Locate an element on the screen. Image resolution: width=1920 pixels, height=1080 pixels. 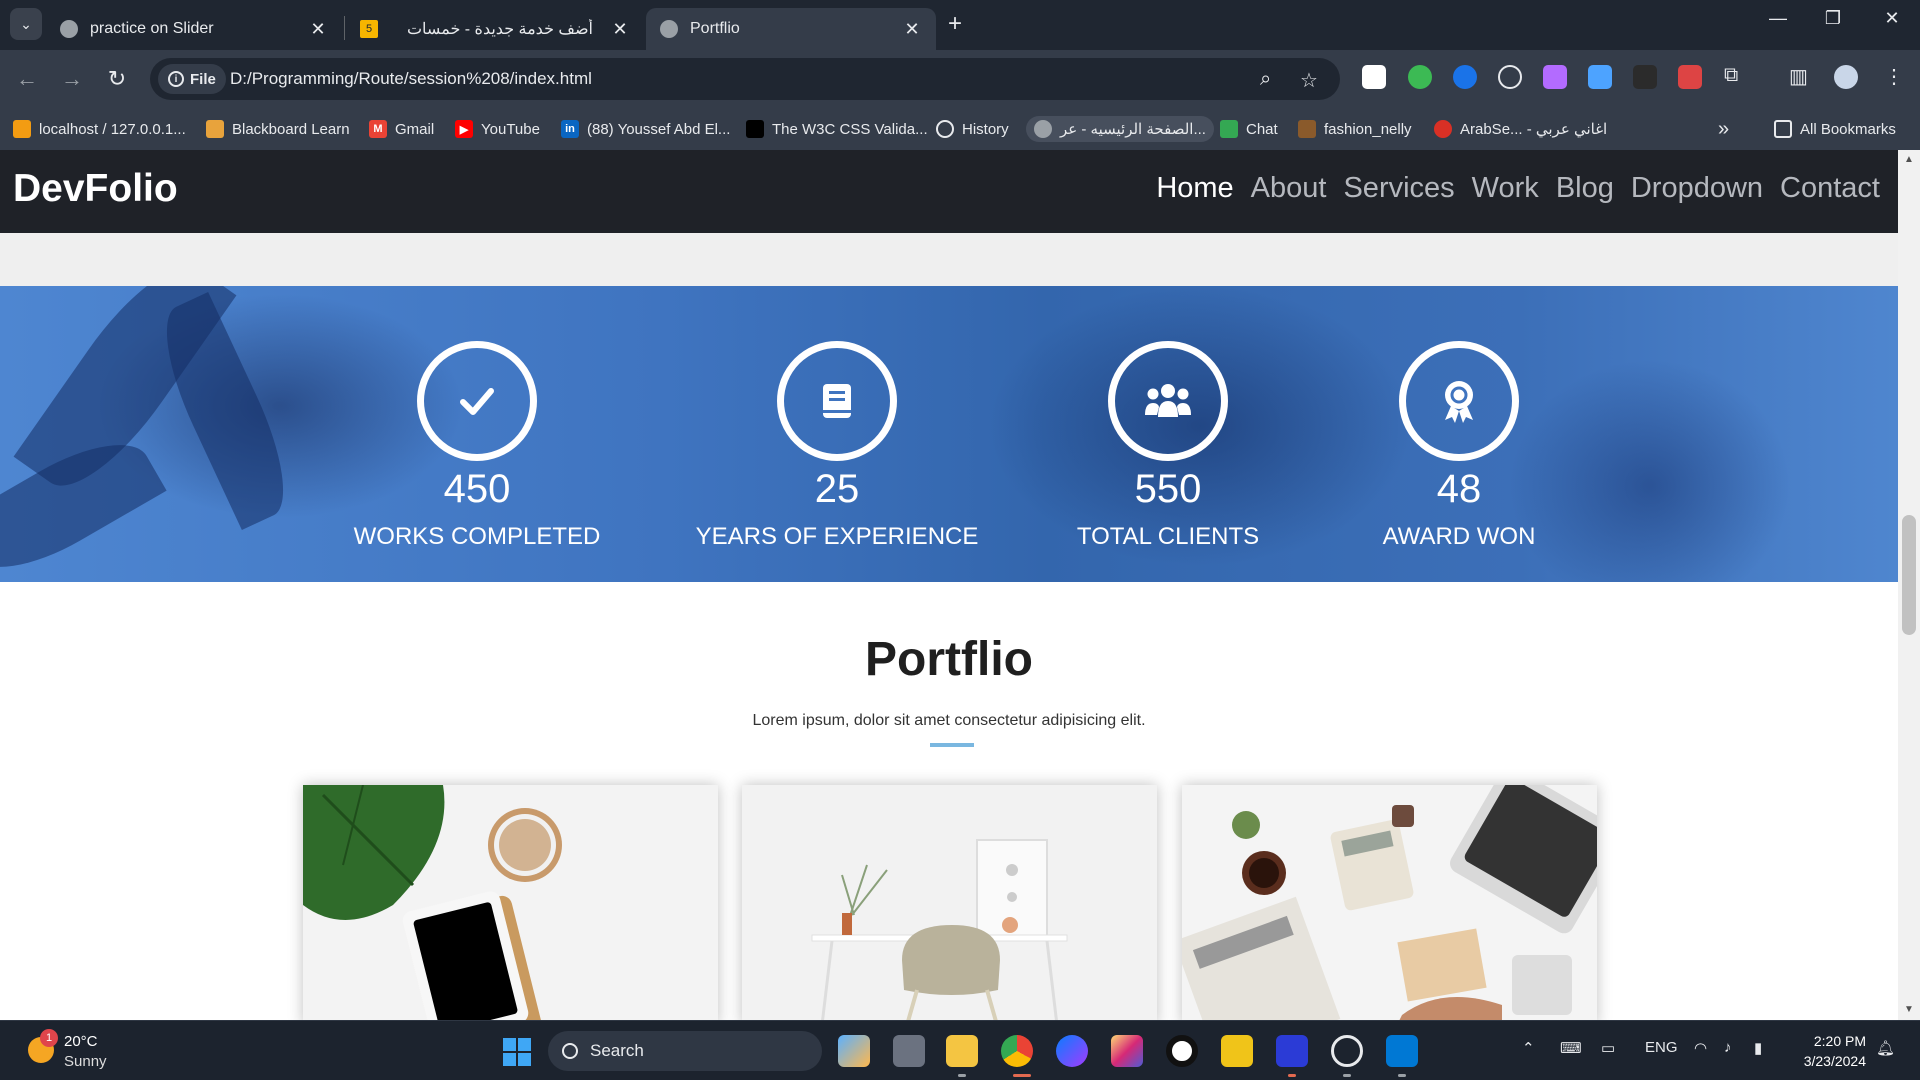
all-bookmarks-button: All Bookmarks is located at coordinates (1835, 129).